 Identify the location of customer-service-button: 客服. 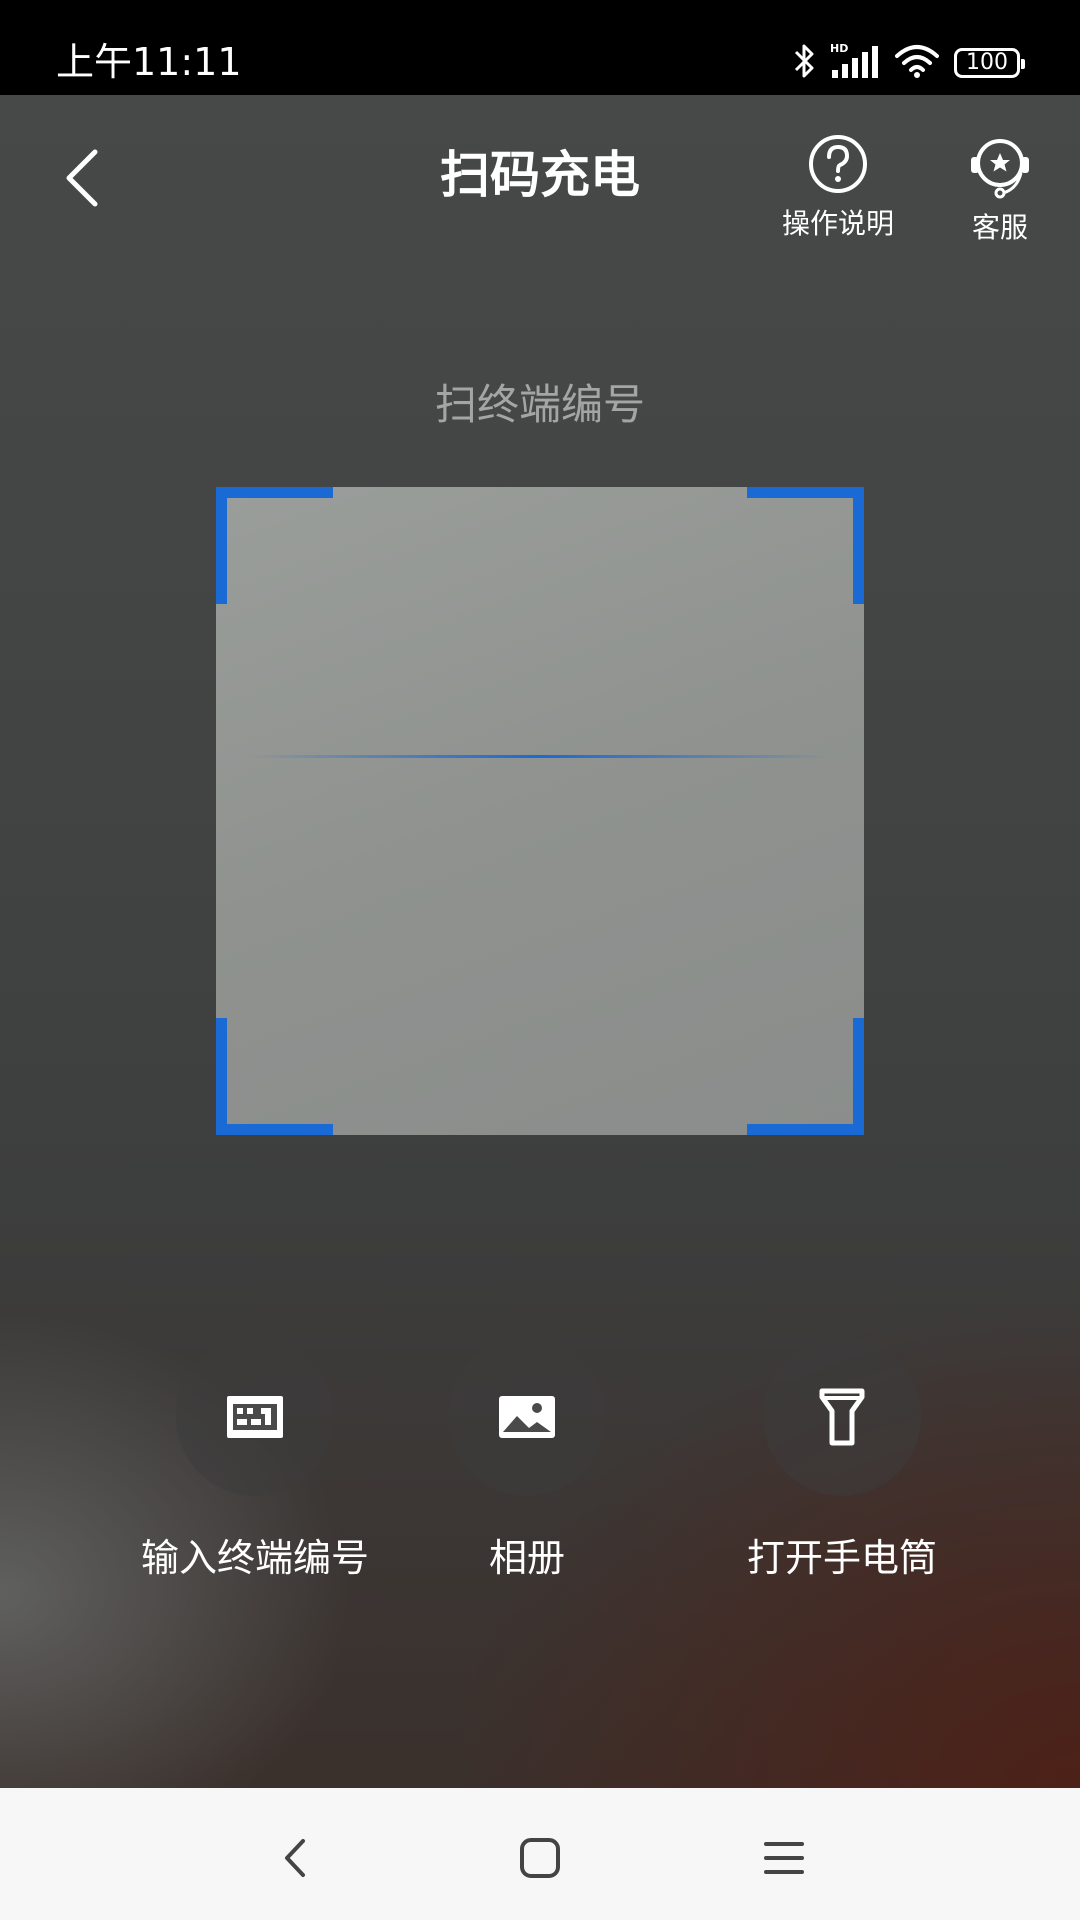
(1000, 189).